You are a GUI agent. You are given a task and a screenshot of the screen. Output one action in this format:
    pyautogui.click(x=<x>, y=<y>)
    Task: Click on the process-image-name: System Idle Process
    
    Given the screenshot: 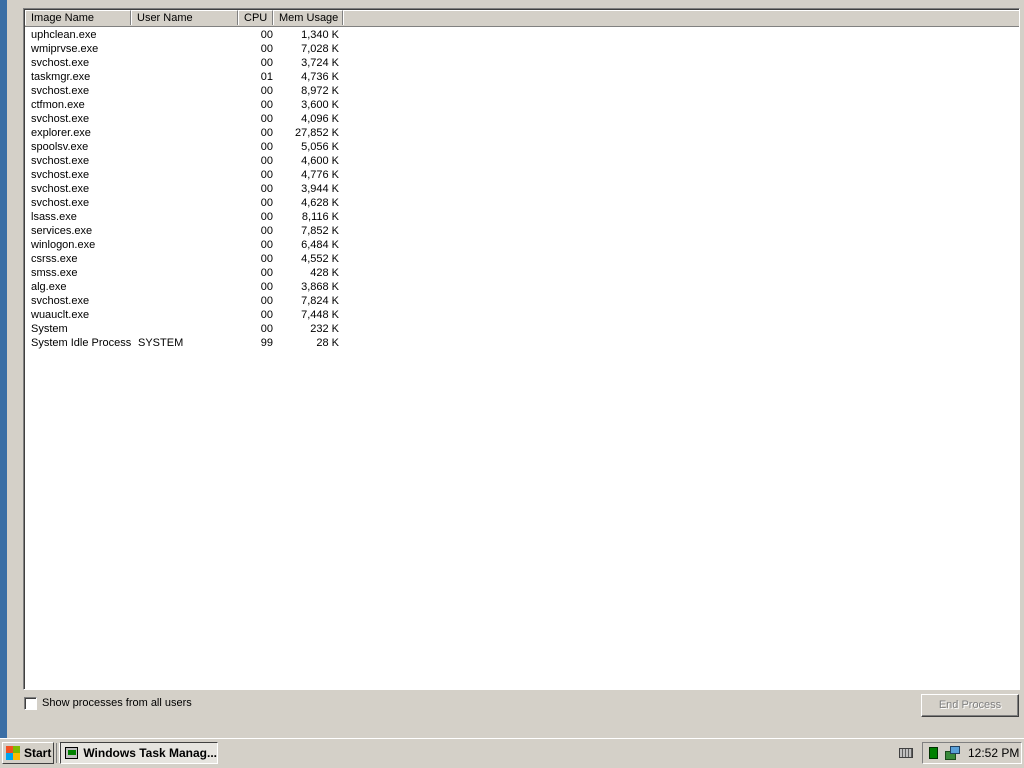 What is the action you would take?
    pyautogui.click(x=81, y=343)
    